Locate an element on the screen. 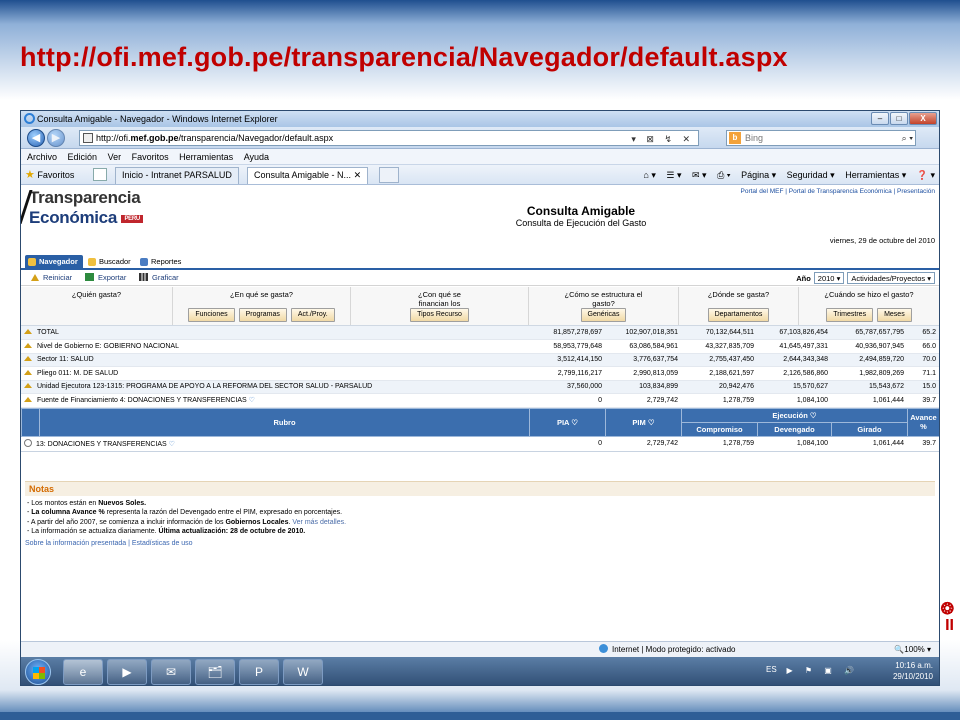 Image resolution: width=960 pixels, height=720 pixels. feeds-button: ☰ ▾ is located at coordinates (673, 175).